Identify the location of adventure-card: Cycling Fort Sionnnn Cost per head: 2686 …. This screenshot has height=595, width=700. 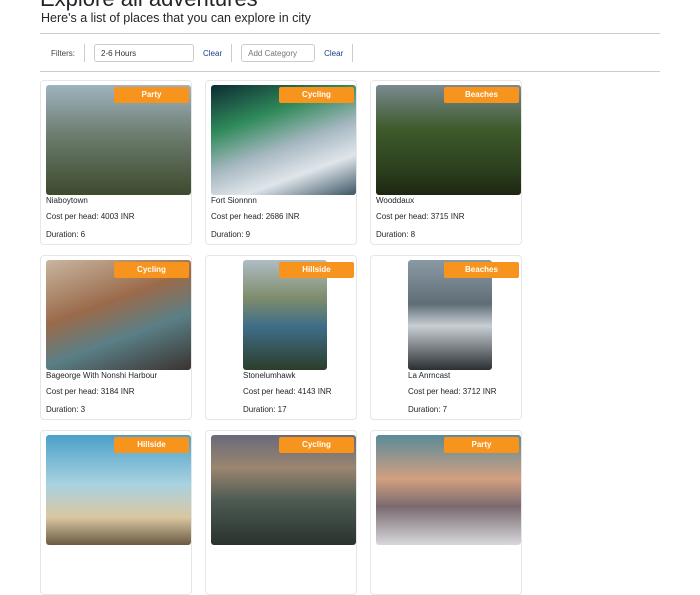
(281, 162).